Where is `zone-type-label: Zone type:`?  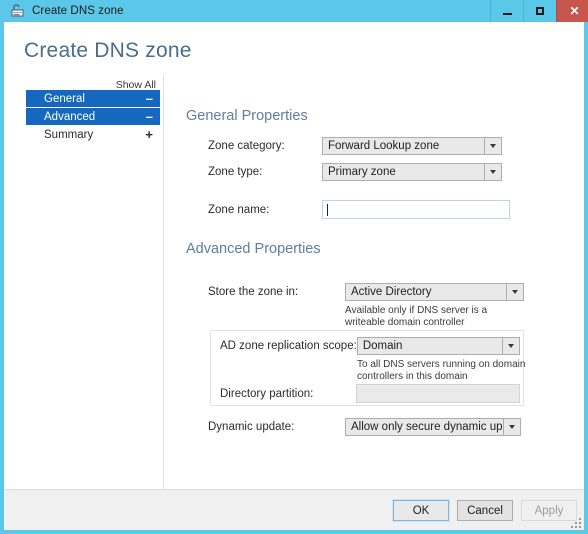
zone-type-label: Zone type: is located at coordinates (235, 172).